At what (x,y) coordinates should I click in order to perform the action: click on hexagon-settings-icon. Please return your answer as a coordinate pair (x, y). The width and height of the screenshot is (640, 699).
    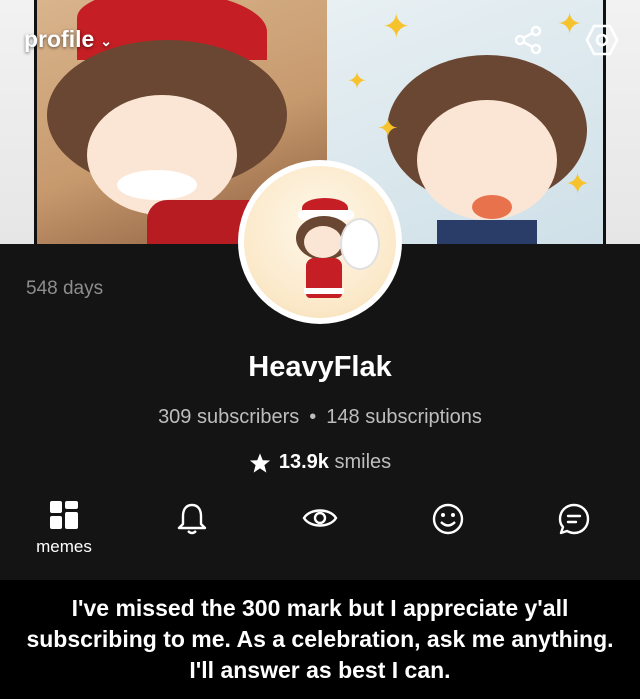
    Looking at the image, I should click on (602, 40).